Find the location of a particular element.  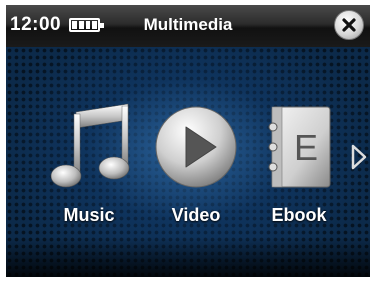

menu-item-label: Ebook is located at coordinates (299, 215).